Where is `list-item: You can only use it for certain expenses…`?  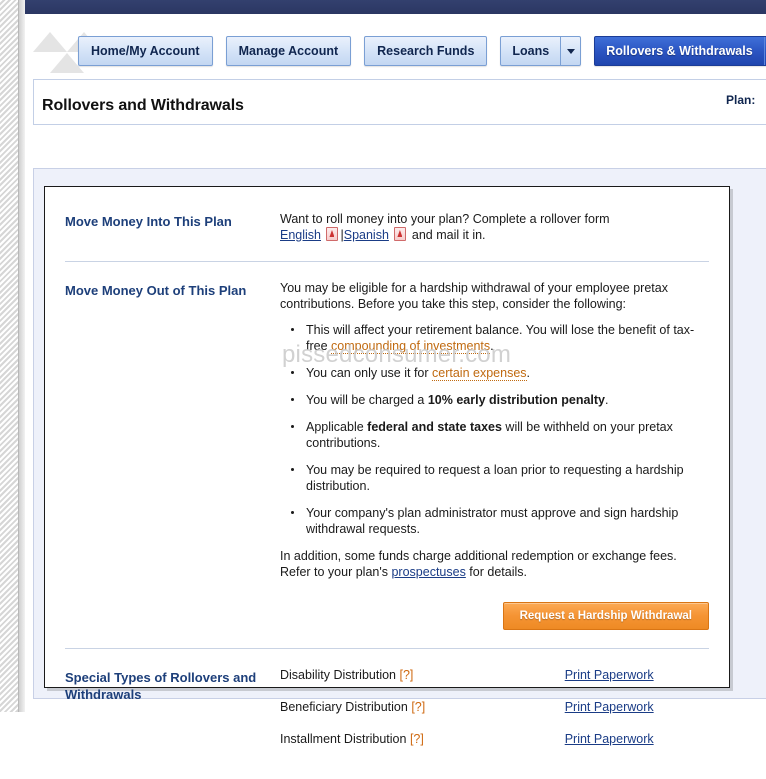 list-item: You can only use it for certain expenses… is located at coordinates (500, 373).